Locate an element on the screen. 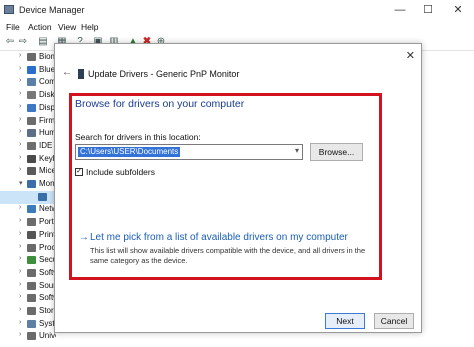  tree-item: ›Keyboards is located at coordinates (28, 159).